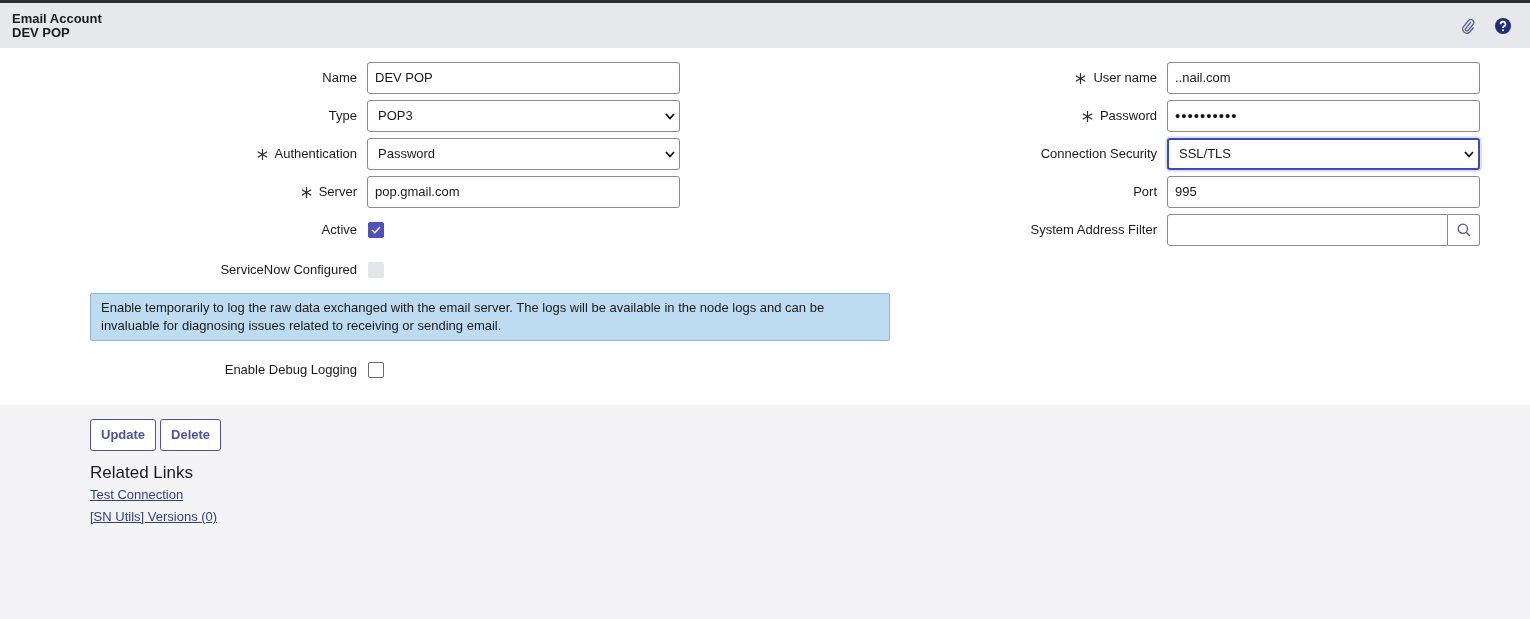 This screenshot has height=619, width=1530. I want to click on field-label: System Address Filter, so click(1093, 230).